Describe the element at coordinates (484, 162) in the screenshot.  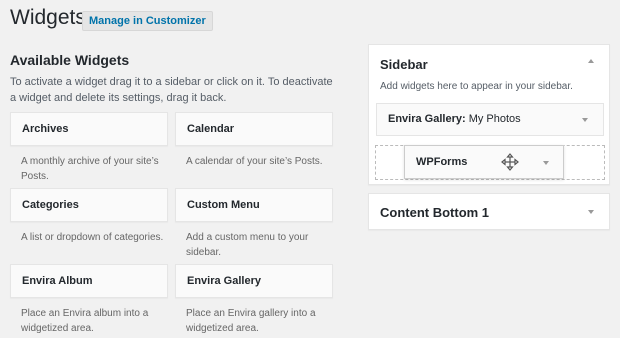
I see `dragging-widget-wpforms: WPForms` at that location.